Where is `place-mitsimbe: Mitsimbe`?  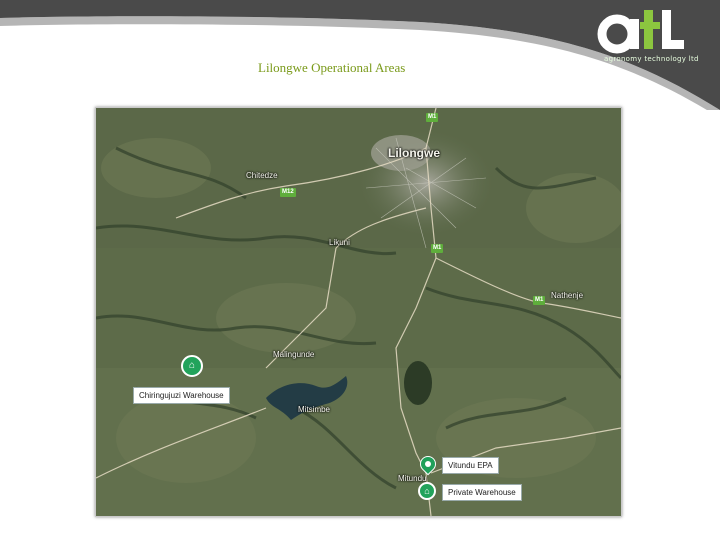 place-mitsimbe: Mitsimbe is located at coordinates (314, 409).